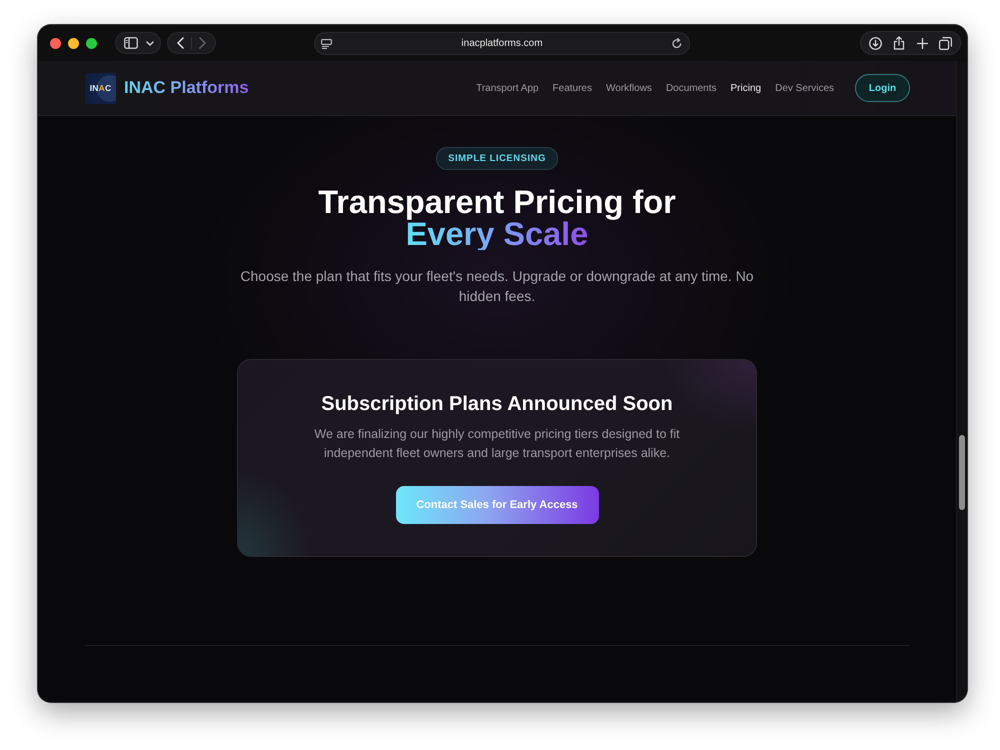 The height and width of the screenshot is (750, 1000). Describe the element at coordinates (131, 43) in the screenshot. I see `sidebar-icon` at that location.